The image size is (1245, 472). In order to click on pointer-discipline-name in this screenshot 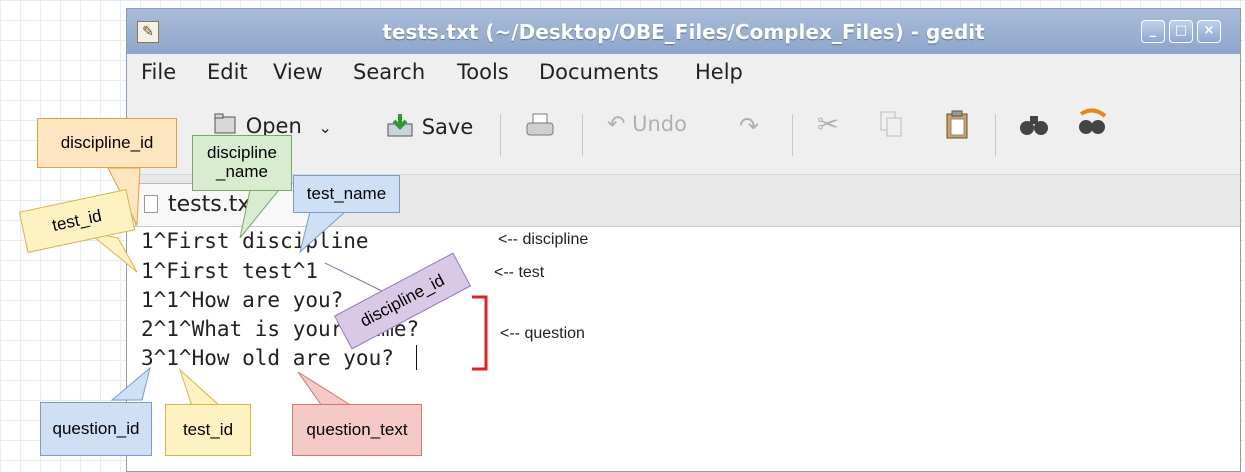, I will do `click(261, 212)`.